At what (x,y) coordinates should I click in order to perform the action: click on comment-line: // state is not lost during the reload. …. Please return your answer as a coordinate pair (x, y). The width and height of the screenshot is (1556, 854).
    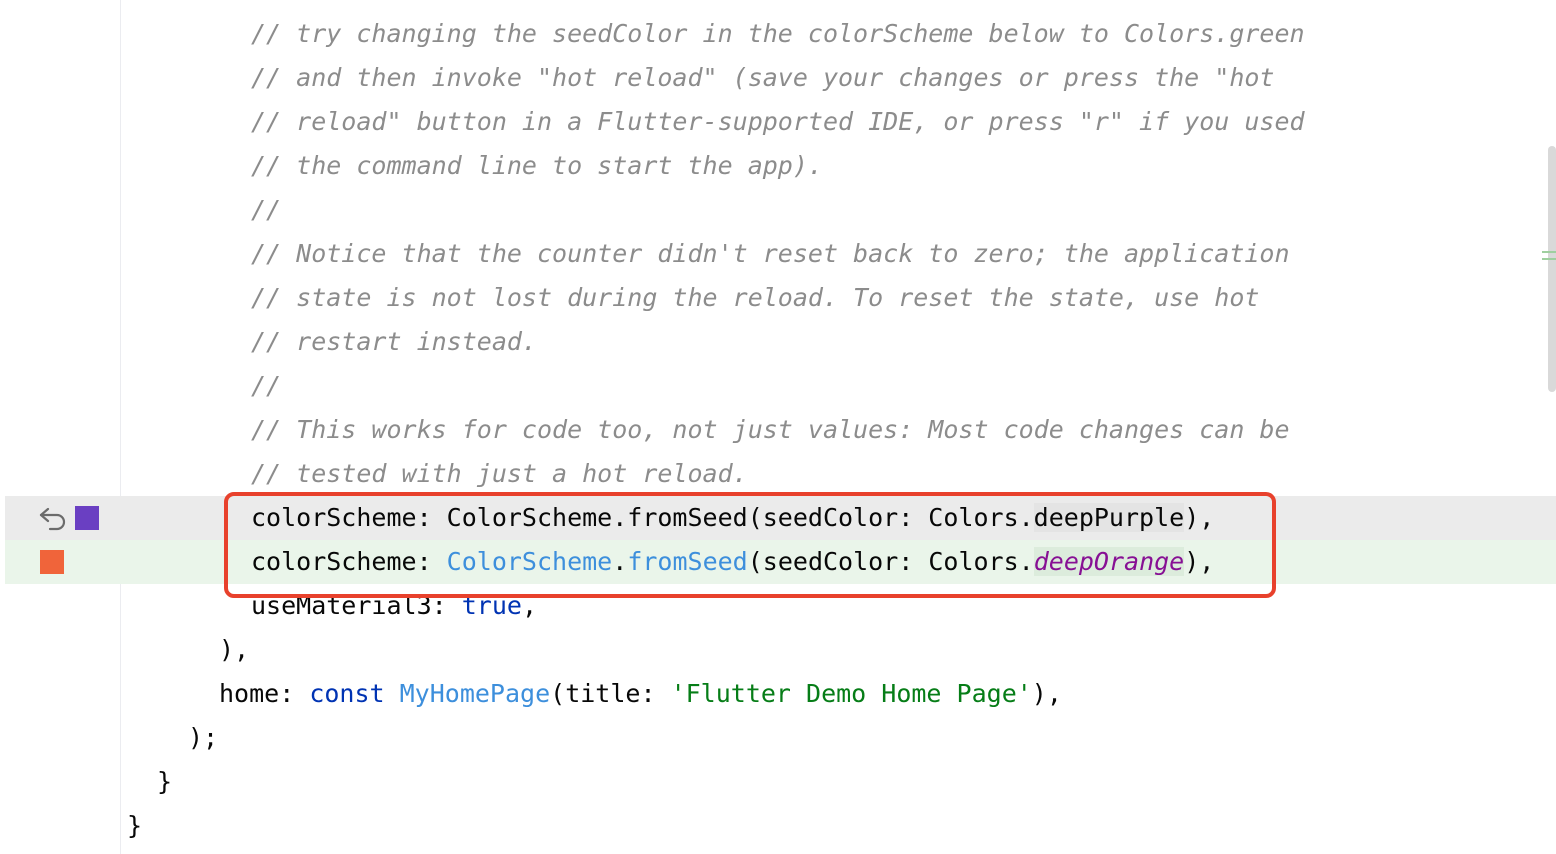
    Looking at the image, I should click on (838, 298).